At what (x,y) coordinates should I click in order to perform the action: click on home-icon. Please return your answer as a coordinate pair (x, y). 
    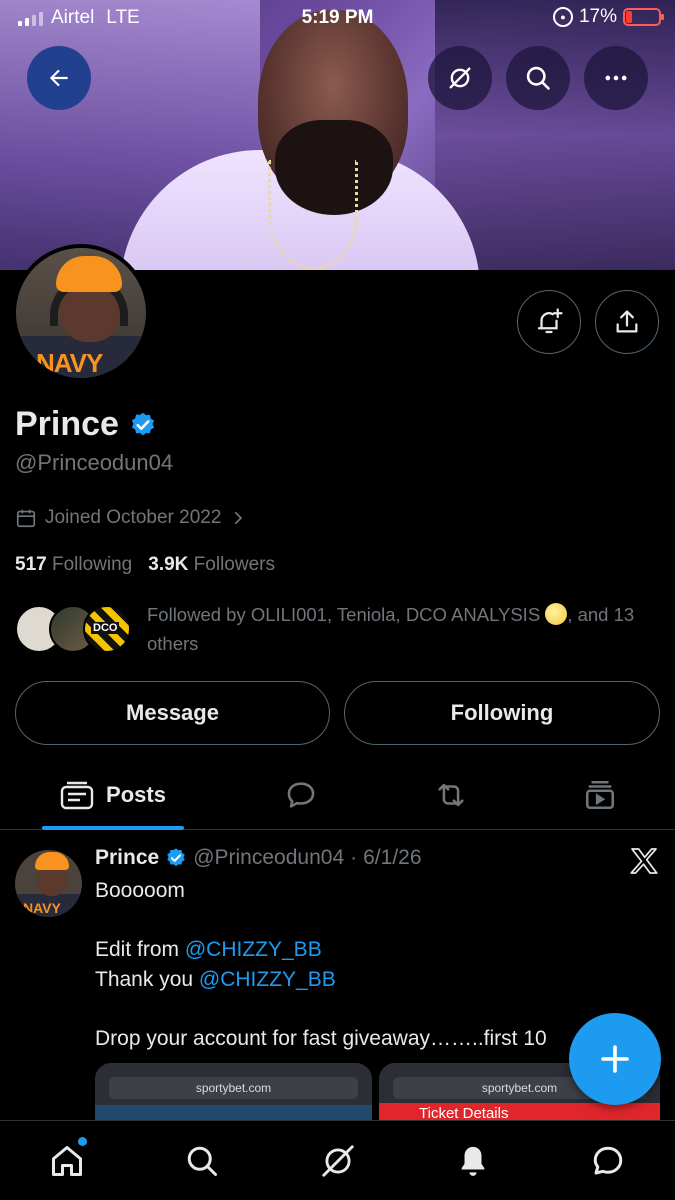
    Looking at the image, I should click on (67, 1161).